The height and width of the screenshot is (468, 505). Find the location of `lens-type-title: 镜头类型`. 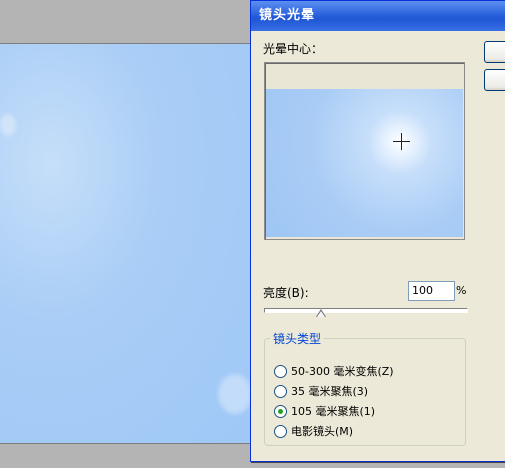

lens-type-title: 镜头类型 is located at coordinates (297, 338).